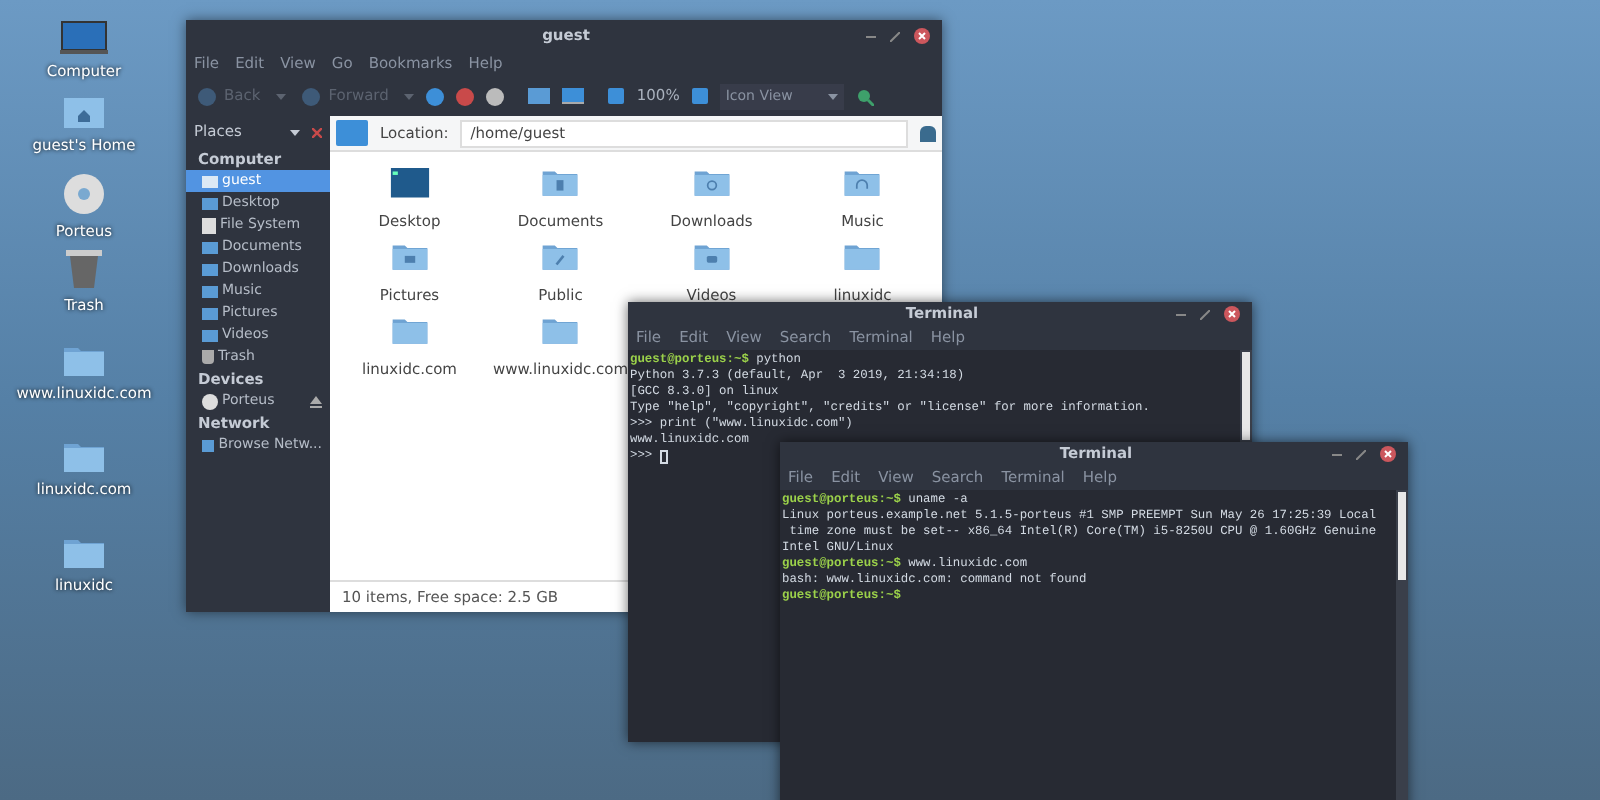 The width and height of the screenshot is (1600, 800). I want to click on text-cursor, so click(664, 456).